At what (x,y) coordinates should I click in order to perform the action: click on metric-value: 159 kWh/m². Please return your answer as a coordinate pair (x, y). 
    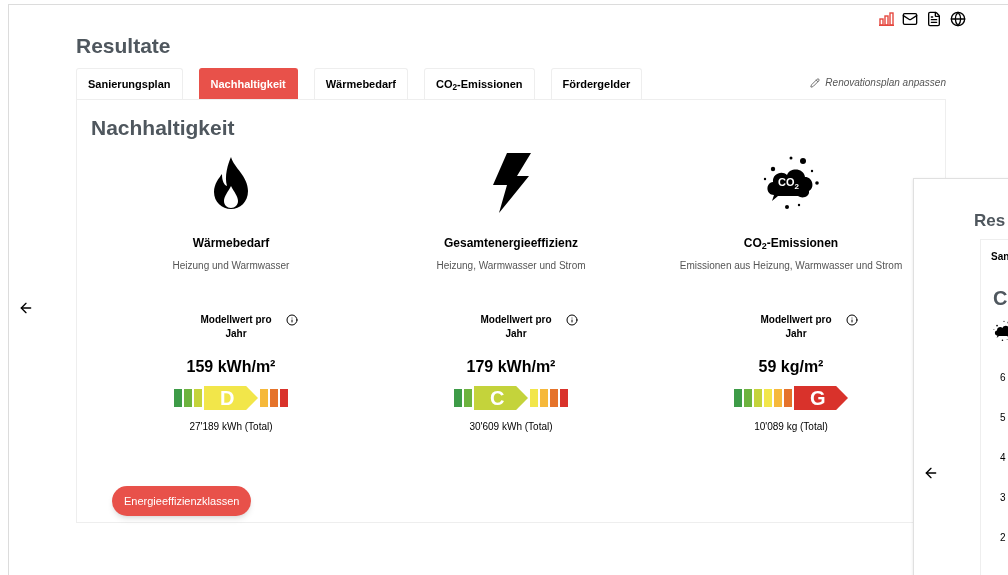
    Looking at the image, I should click on (231, 367).